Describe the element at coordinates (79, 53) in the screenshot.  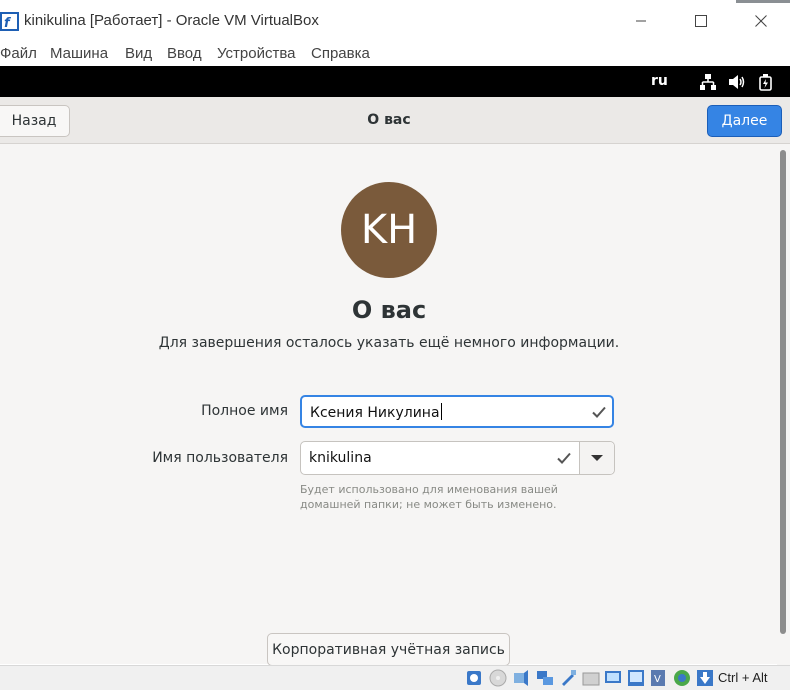
I see `menu-machine: Машина` at that location.